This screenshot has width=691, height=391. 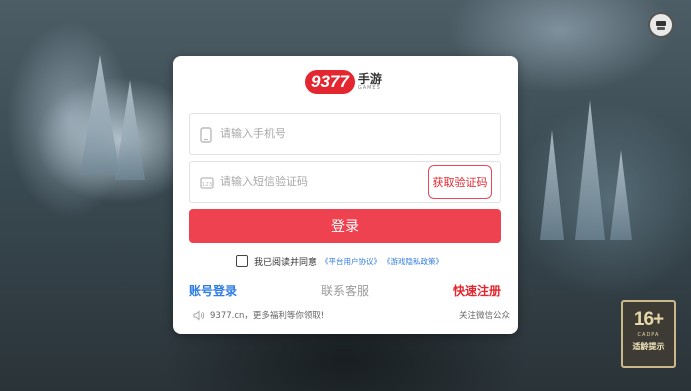 I want to click on sms-code-icon: 123, so click(x=207, y=184).